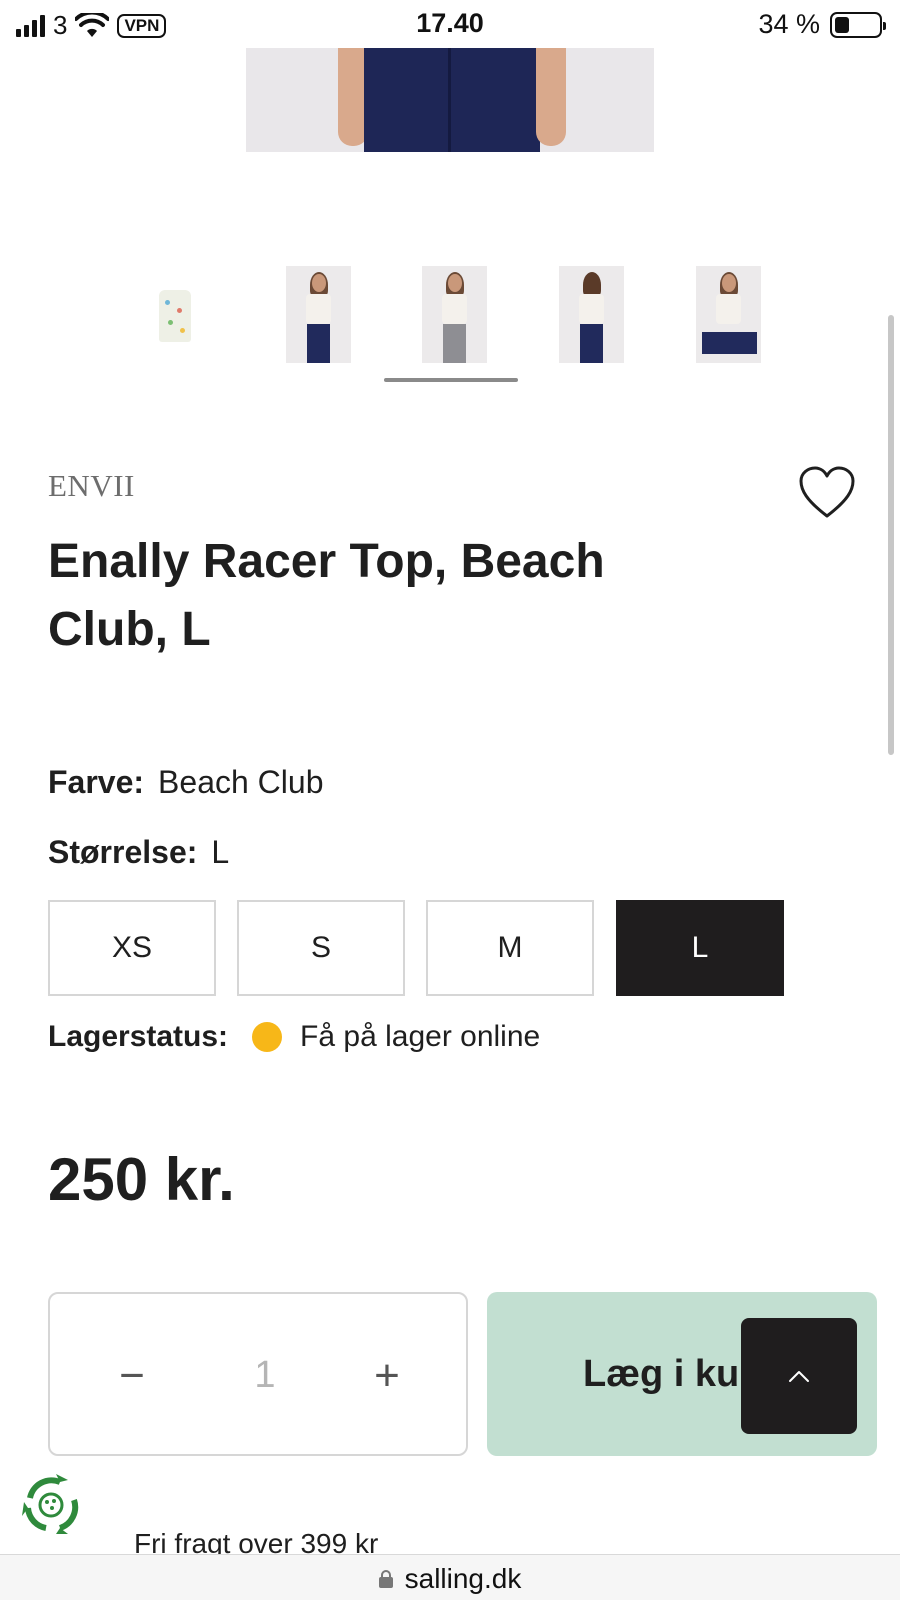  Describe the element at coordinates (175, 316) in the screenshot. I see `tank-top-image` at that location.